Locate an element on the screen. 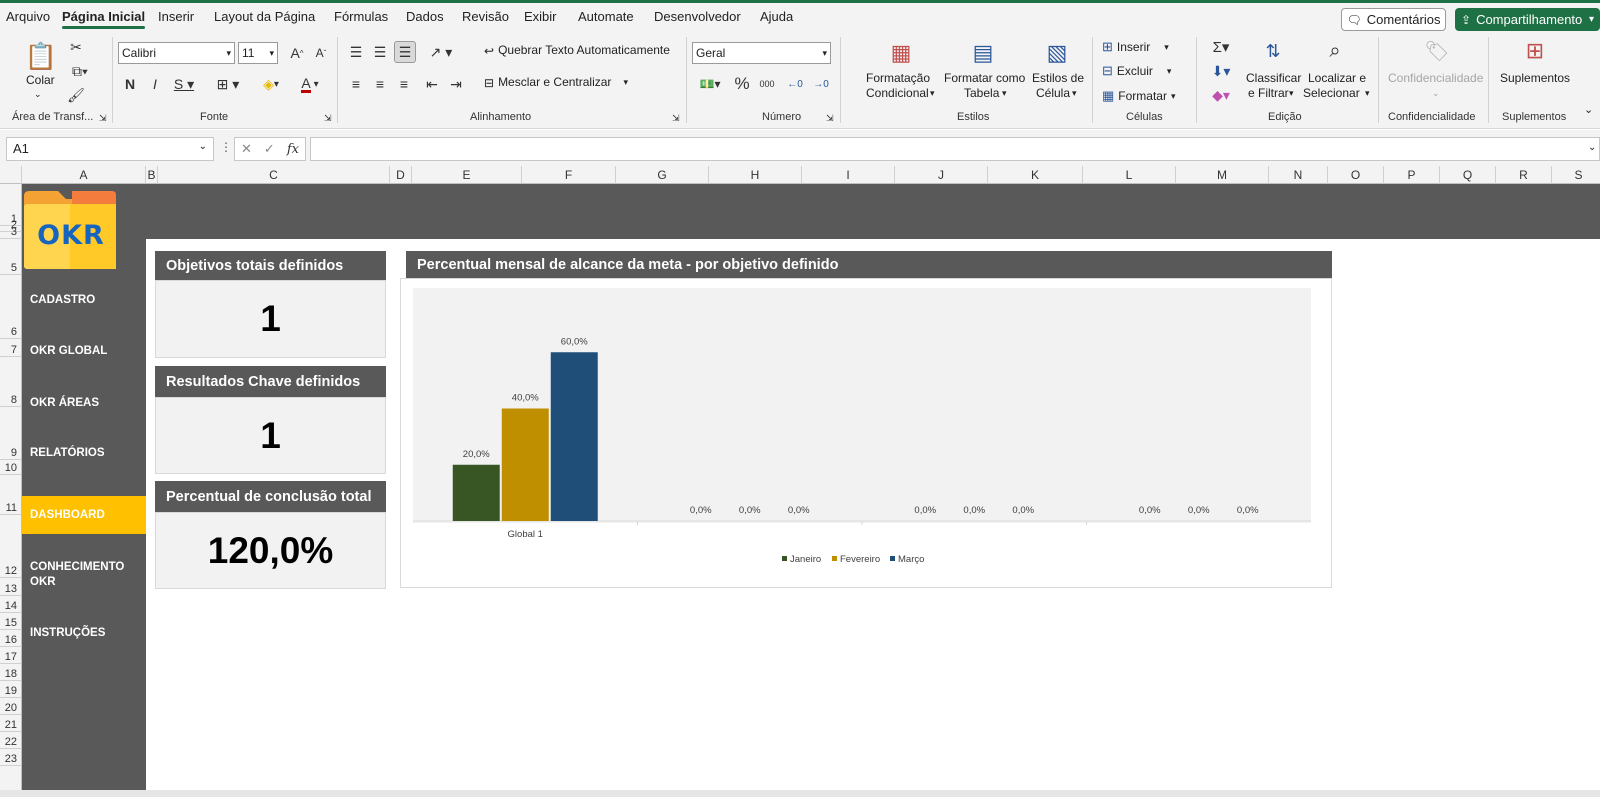 The width and height of the screenshot is (1600, 797). tab-desenvolvedor: Desenvolvedor is located at coordinates (697, 16).